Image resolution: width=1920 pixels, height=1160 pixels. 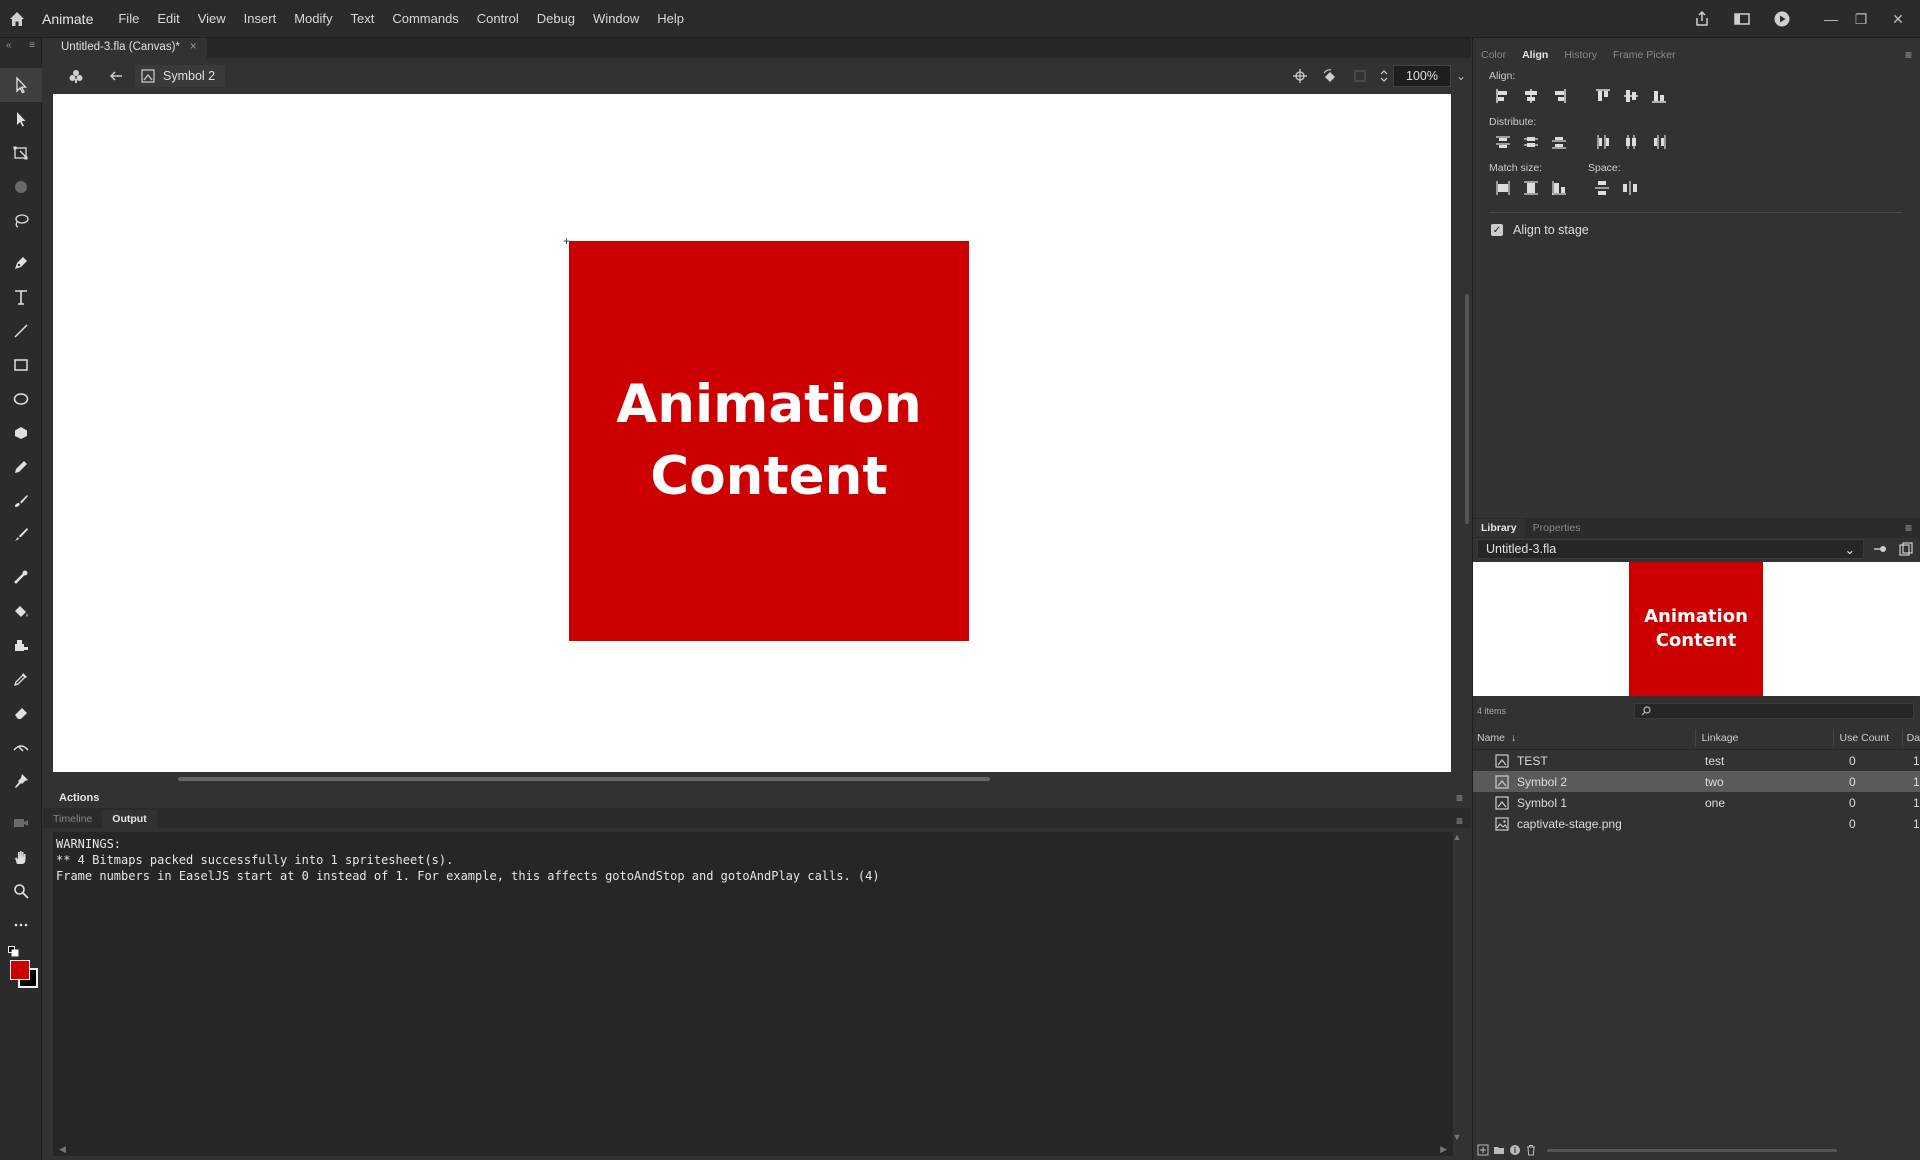 I want to click on align-to-stage-label: Align to stage, so click(x=1551, y=230).